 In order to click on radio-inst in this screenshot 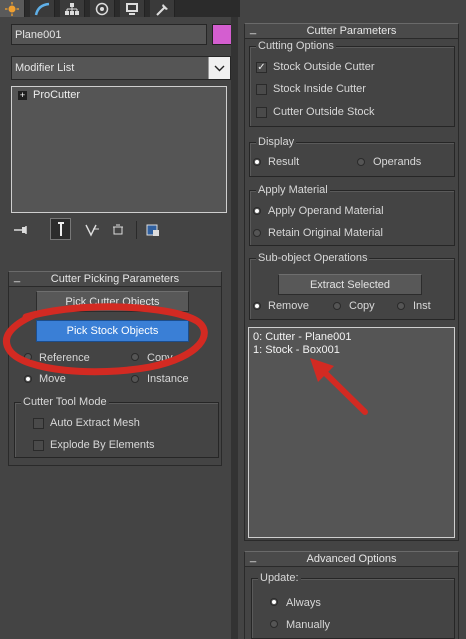, I will do `click(401, 306)`.